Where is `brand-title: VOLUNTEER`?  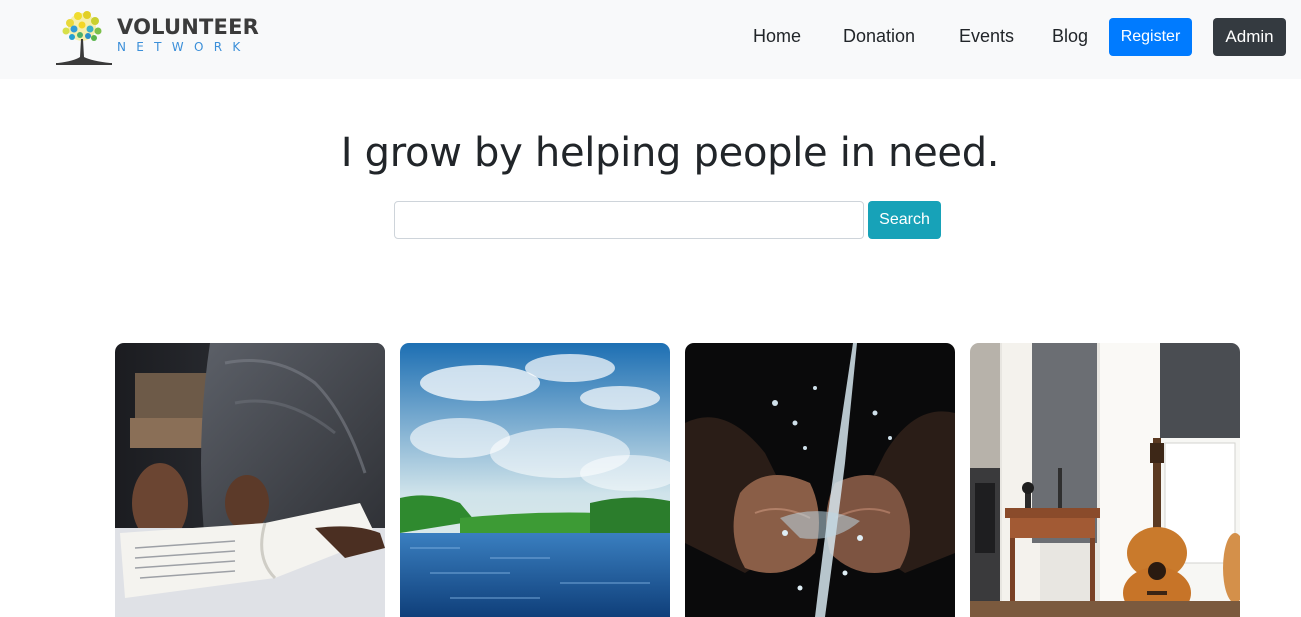 brand-title: VOLUNTEER is located at coordinates (188, 27).